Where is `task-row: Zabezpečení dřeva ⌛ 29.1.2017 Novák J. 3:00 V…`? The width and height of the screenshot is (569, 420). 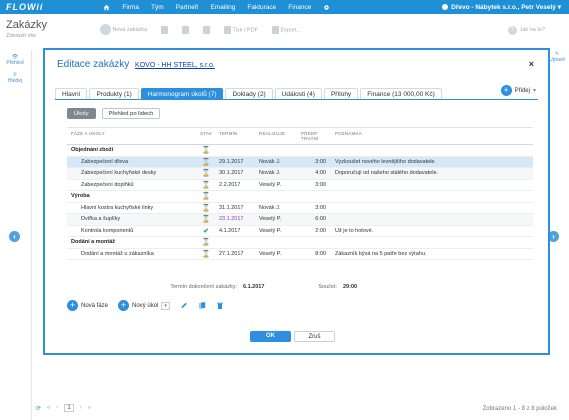 task-row: Zabezpečení dřeva ⌛ 29.1.2017 Novák J. 3:00 V… is located at coordinates (300, 162).